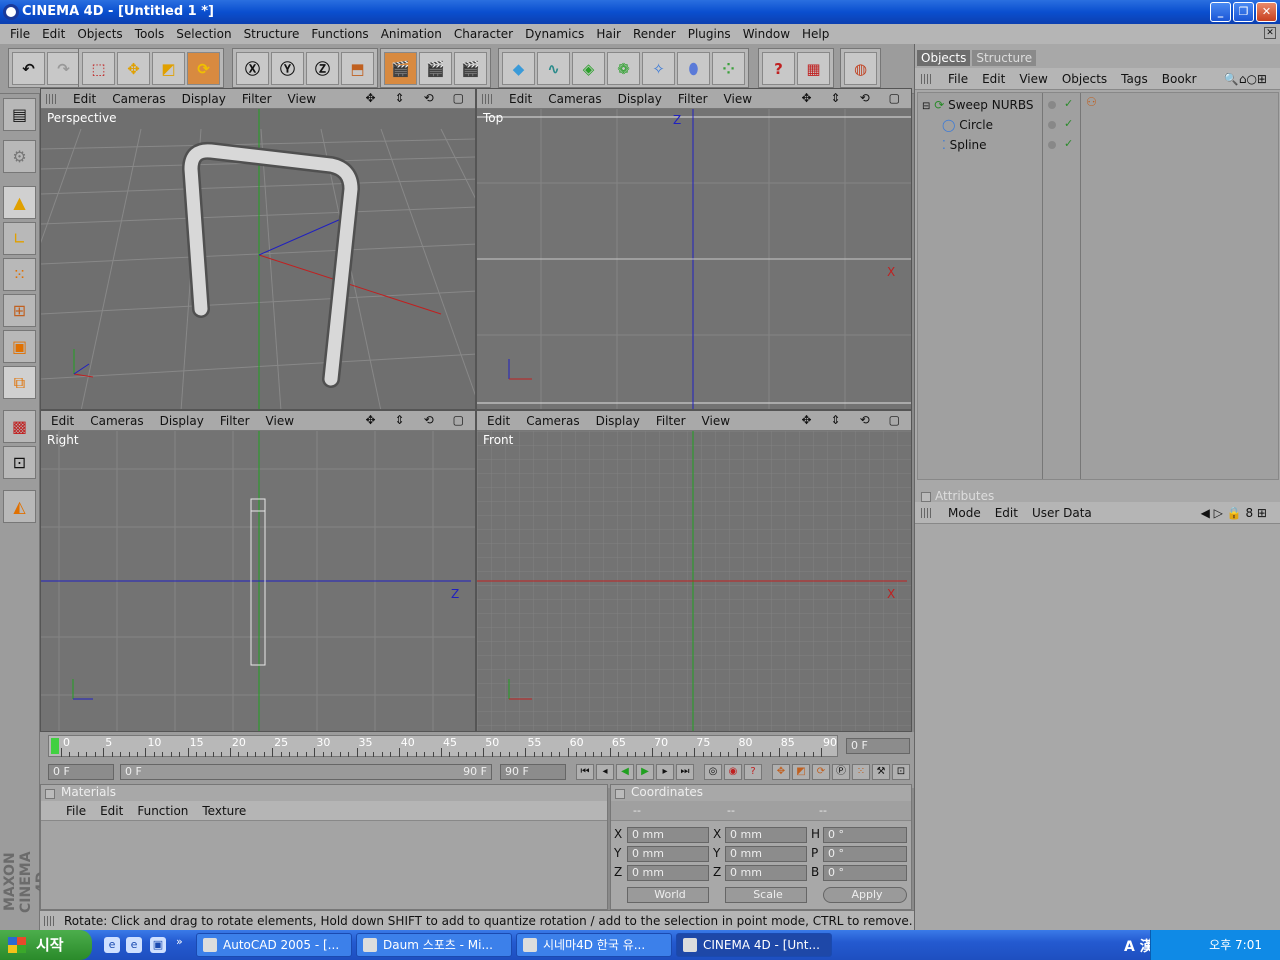  What do you see at coordinates (645, 772) in the screenshot?
I see `play-forward-icon: ▶` at bounding box center [645, 772].